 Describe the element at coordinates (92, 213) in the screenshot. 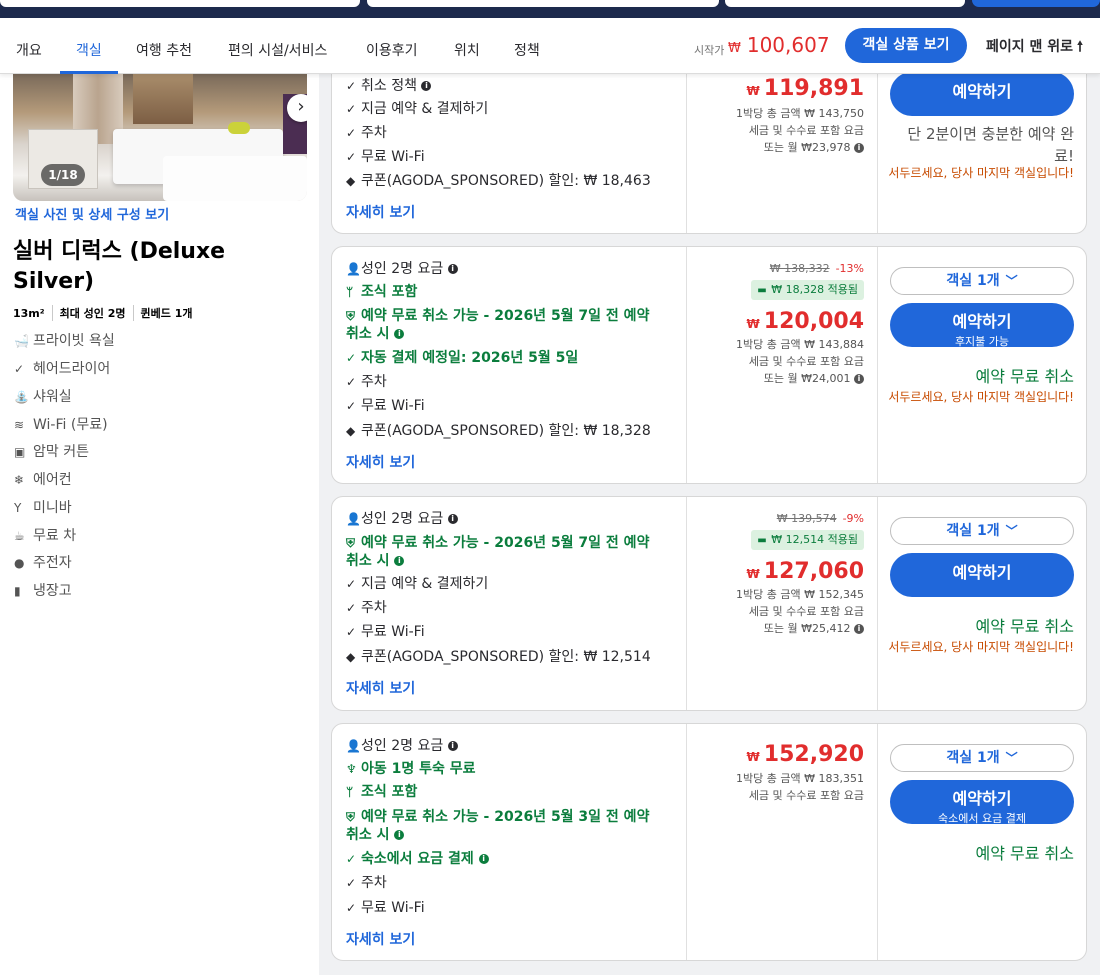

I see `room-photos-link: 객실 사진 및 상세 구성 보기` at that location.